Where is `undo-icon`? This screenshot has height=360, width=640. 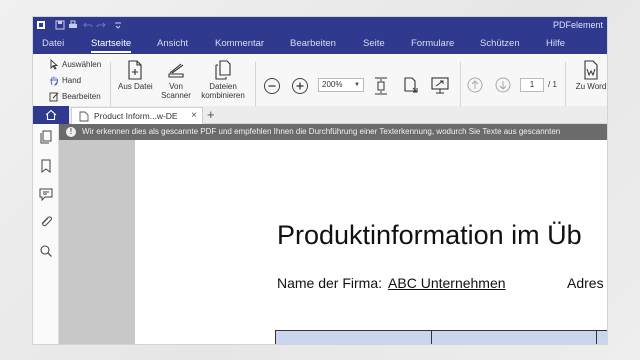
undo-icon is located at coordinates (88, 25).